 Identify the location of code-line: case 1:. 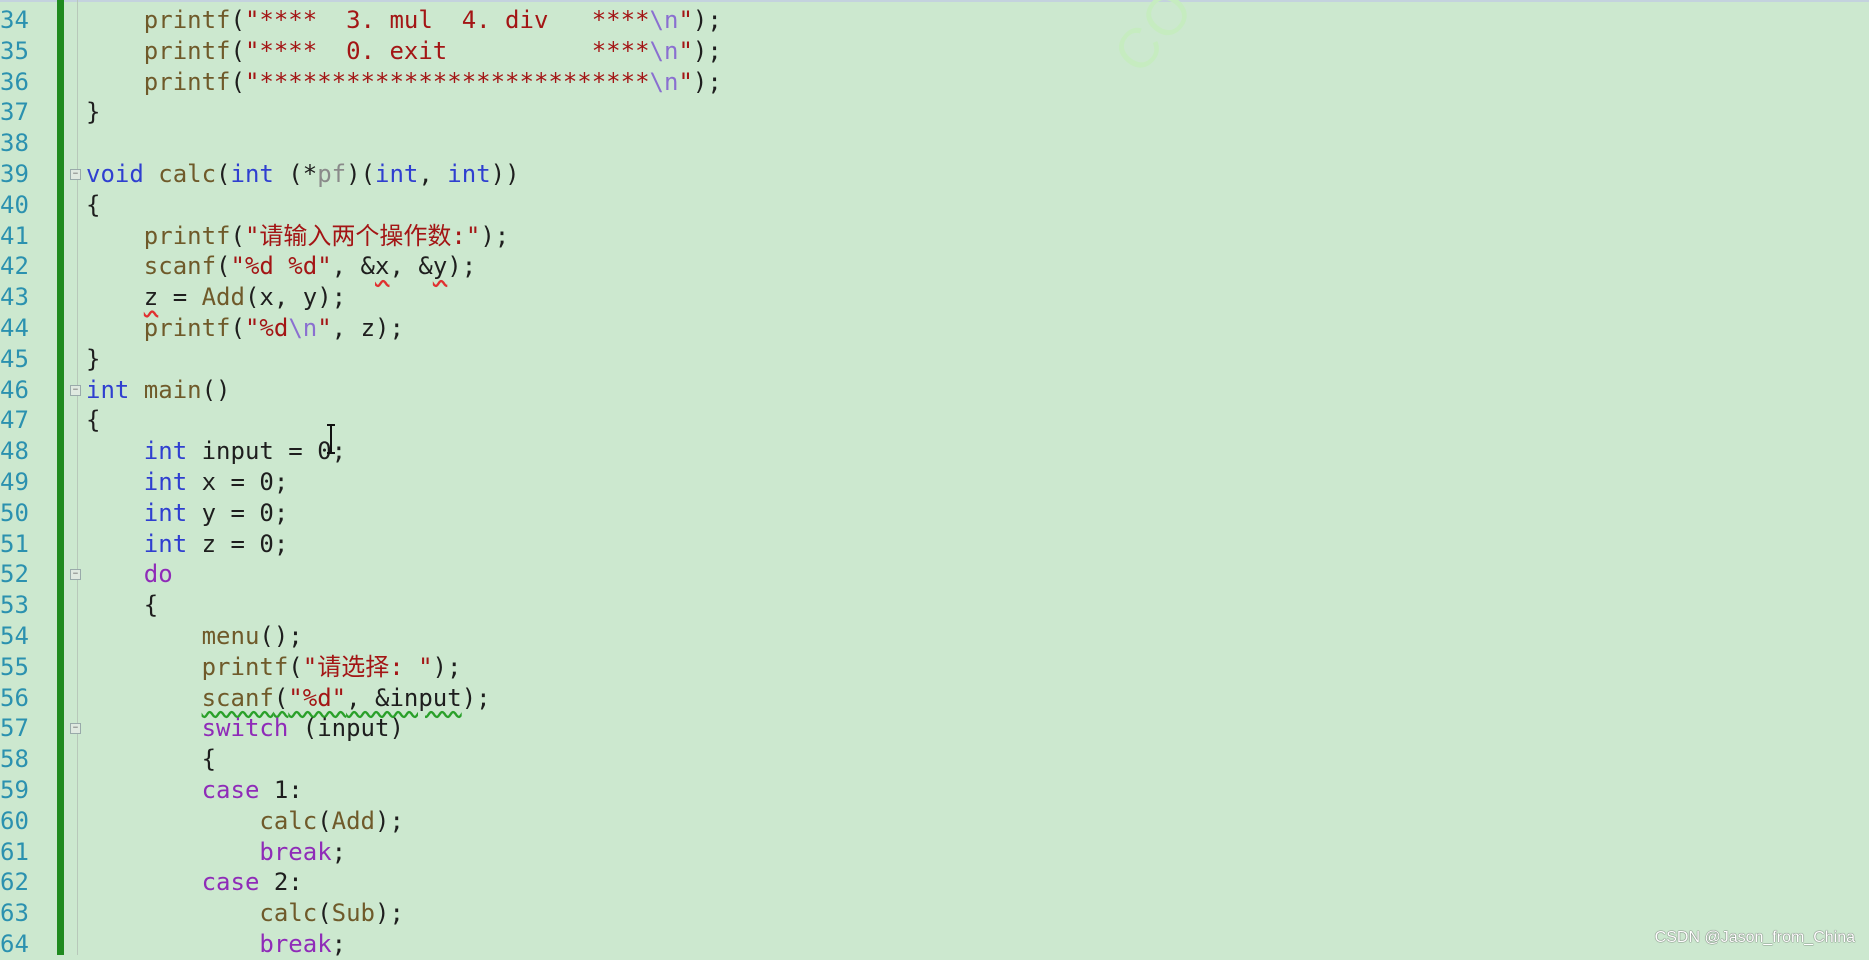
(404, 790).